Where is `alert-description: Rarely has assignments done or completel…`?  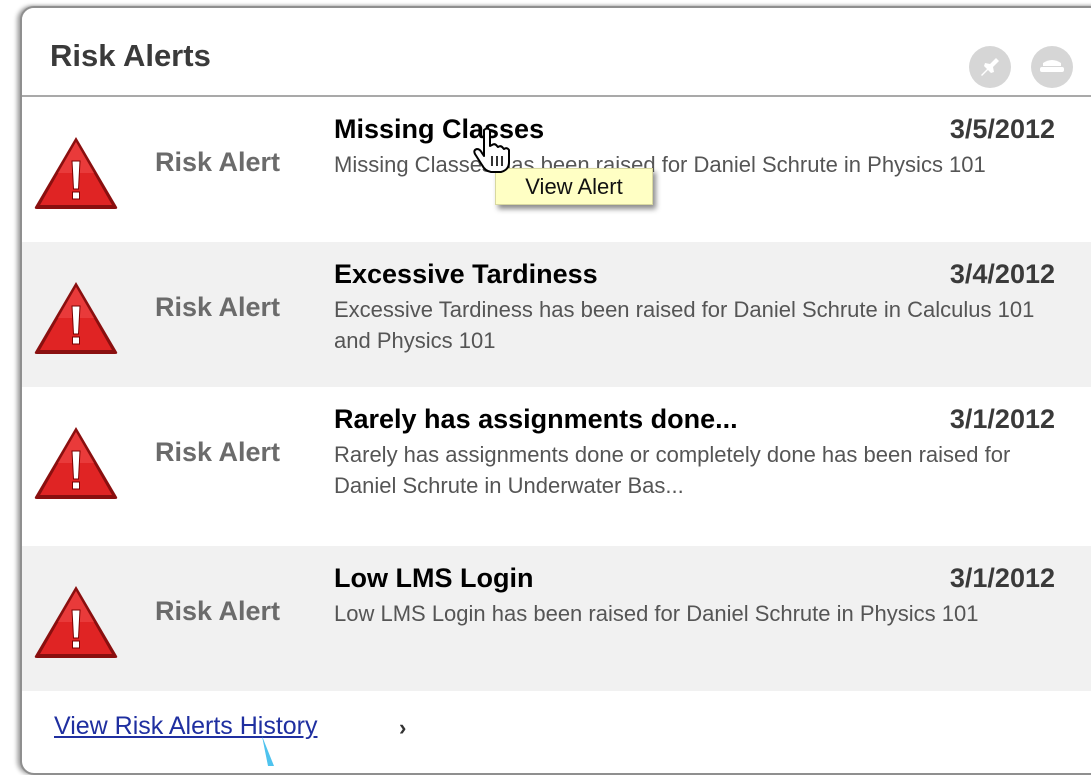 alert-description: Rarely has assignments done or completel… is located at coordinates (672, 470).